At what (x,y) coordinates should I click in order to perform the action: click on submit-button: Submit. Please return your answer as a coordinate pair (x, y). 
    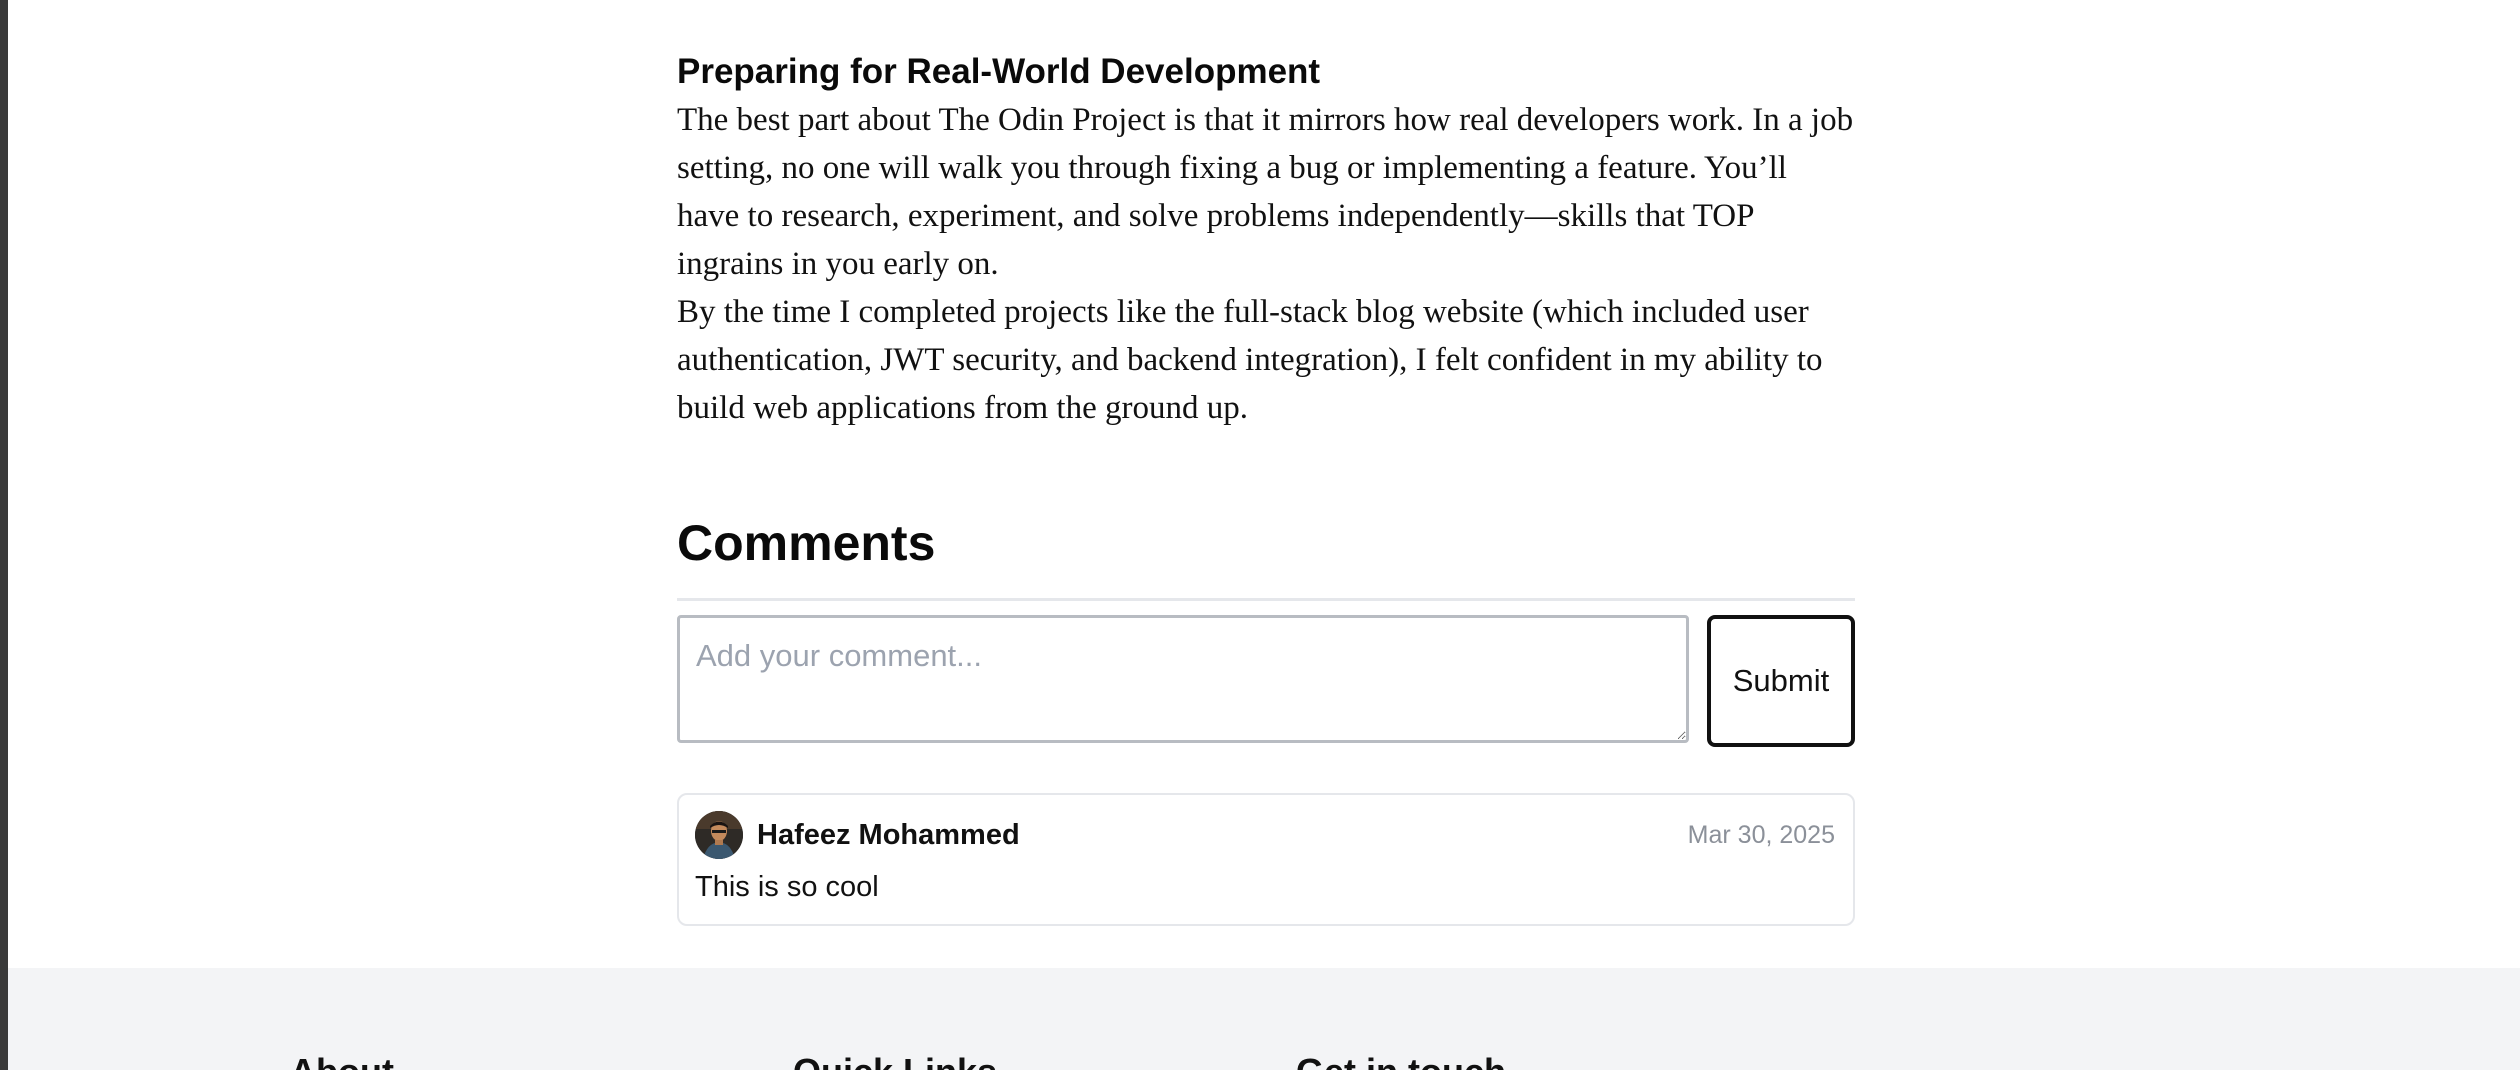
    Looking at the image, I should click on (1781, 681).